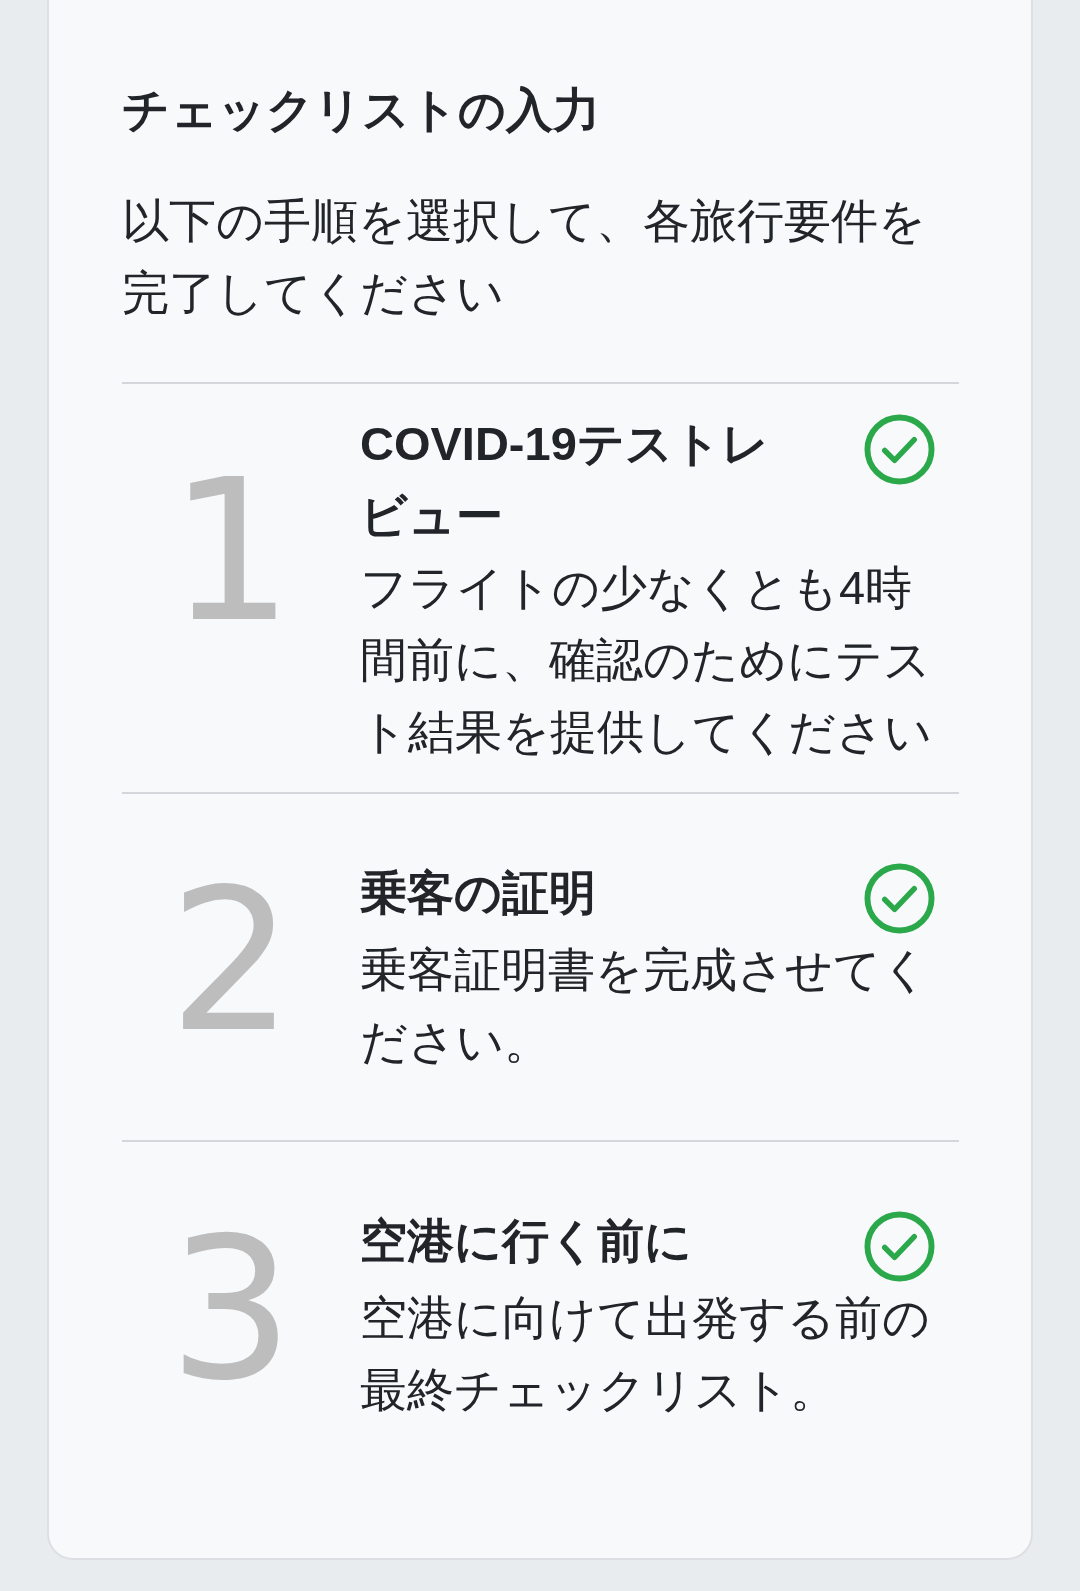 The image size is (1080, 1591). Describe the element at coordinates (524, 257) in the screenshot. I see `instructions-text: 以下の手順を選択して、各旅行要件を完了してください` at that location.